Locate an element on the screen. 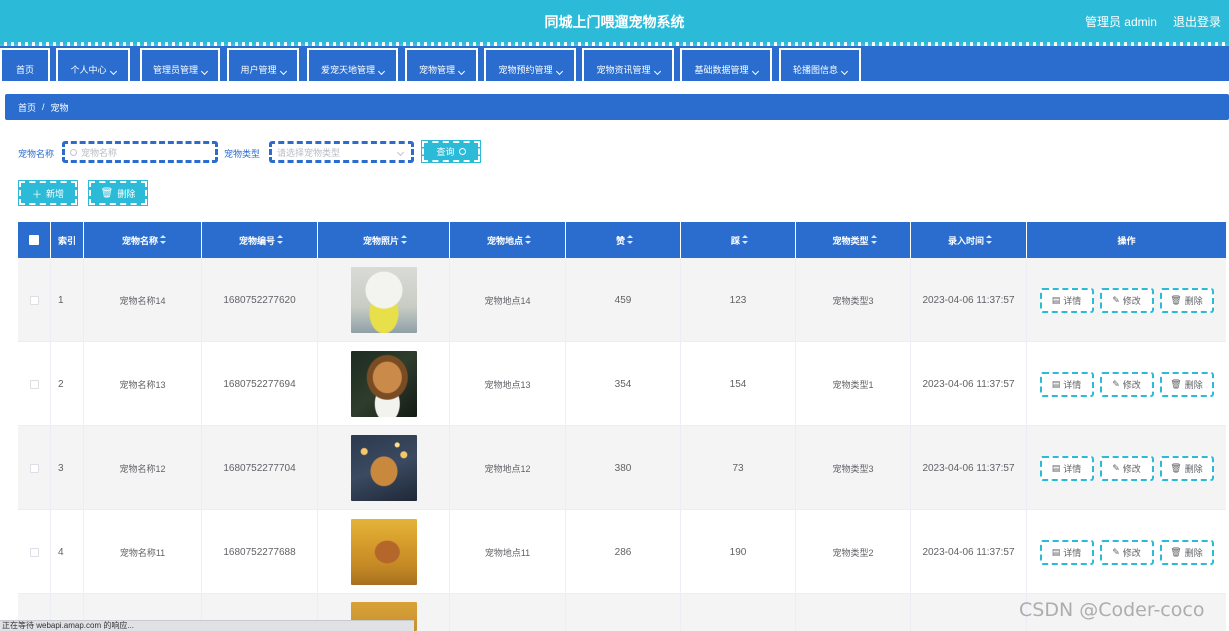  select-all-cell is located at coordinates (34, 240).